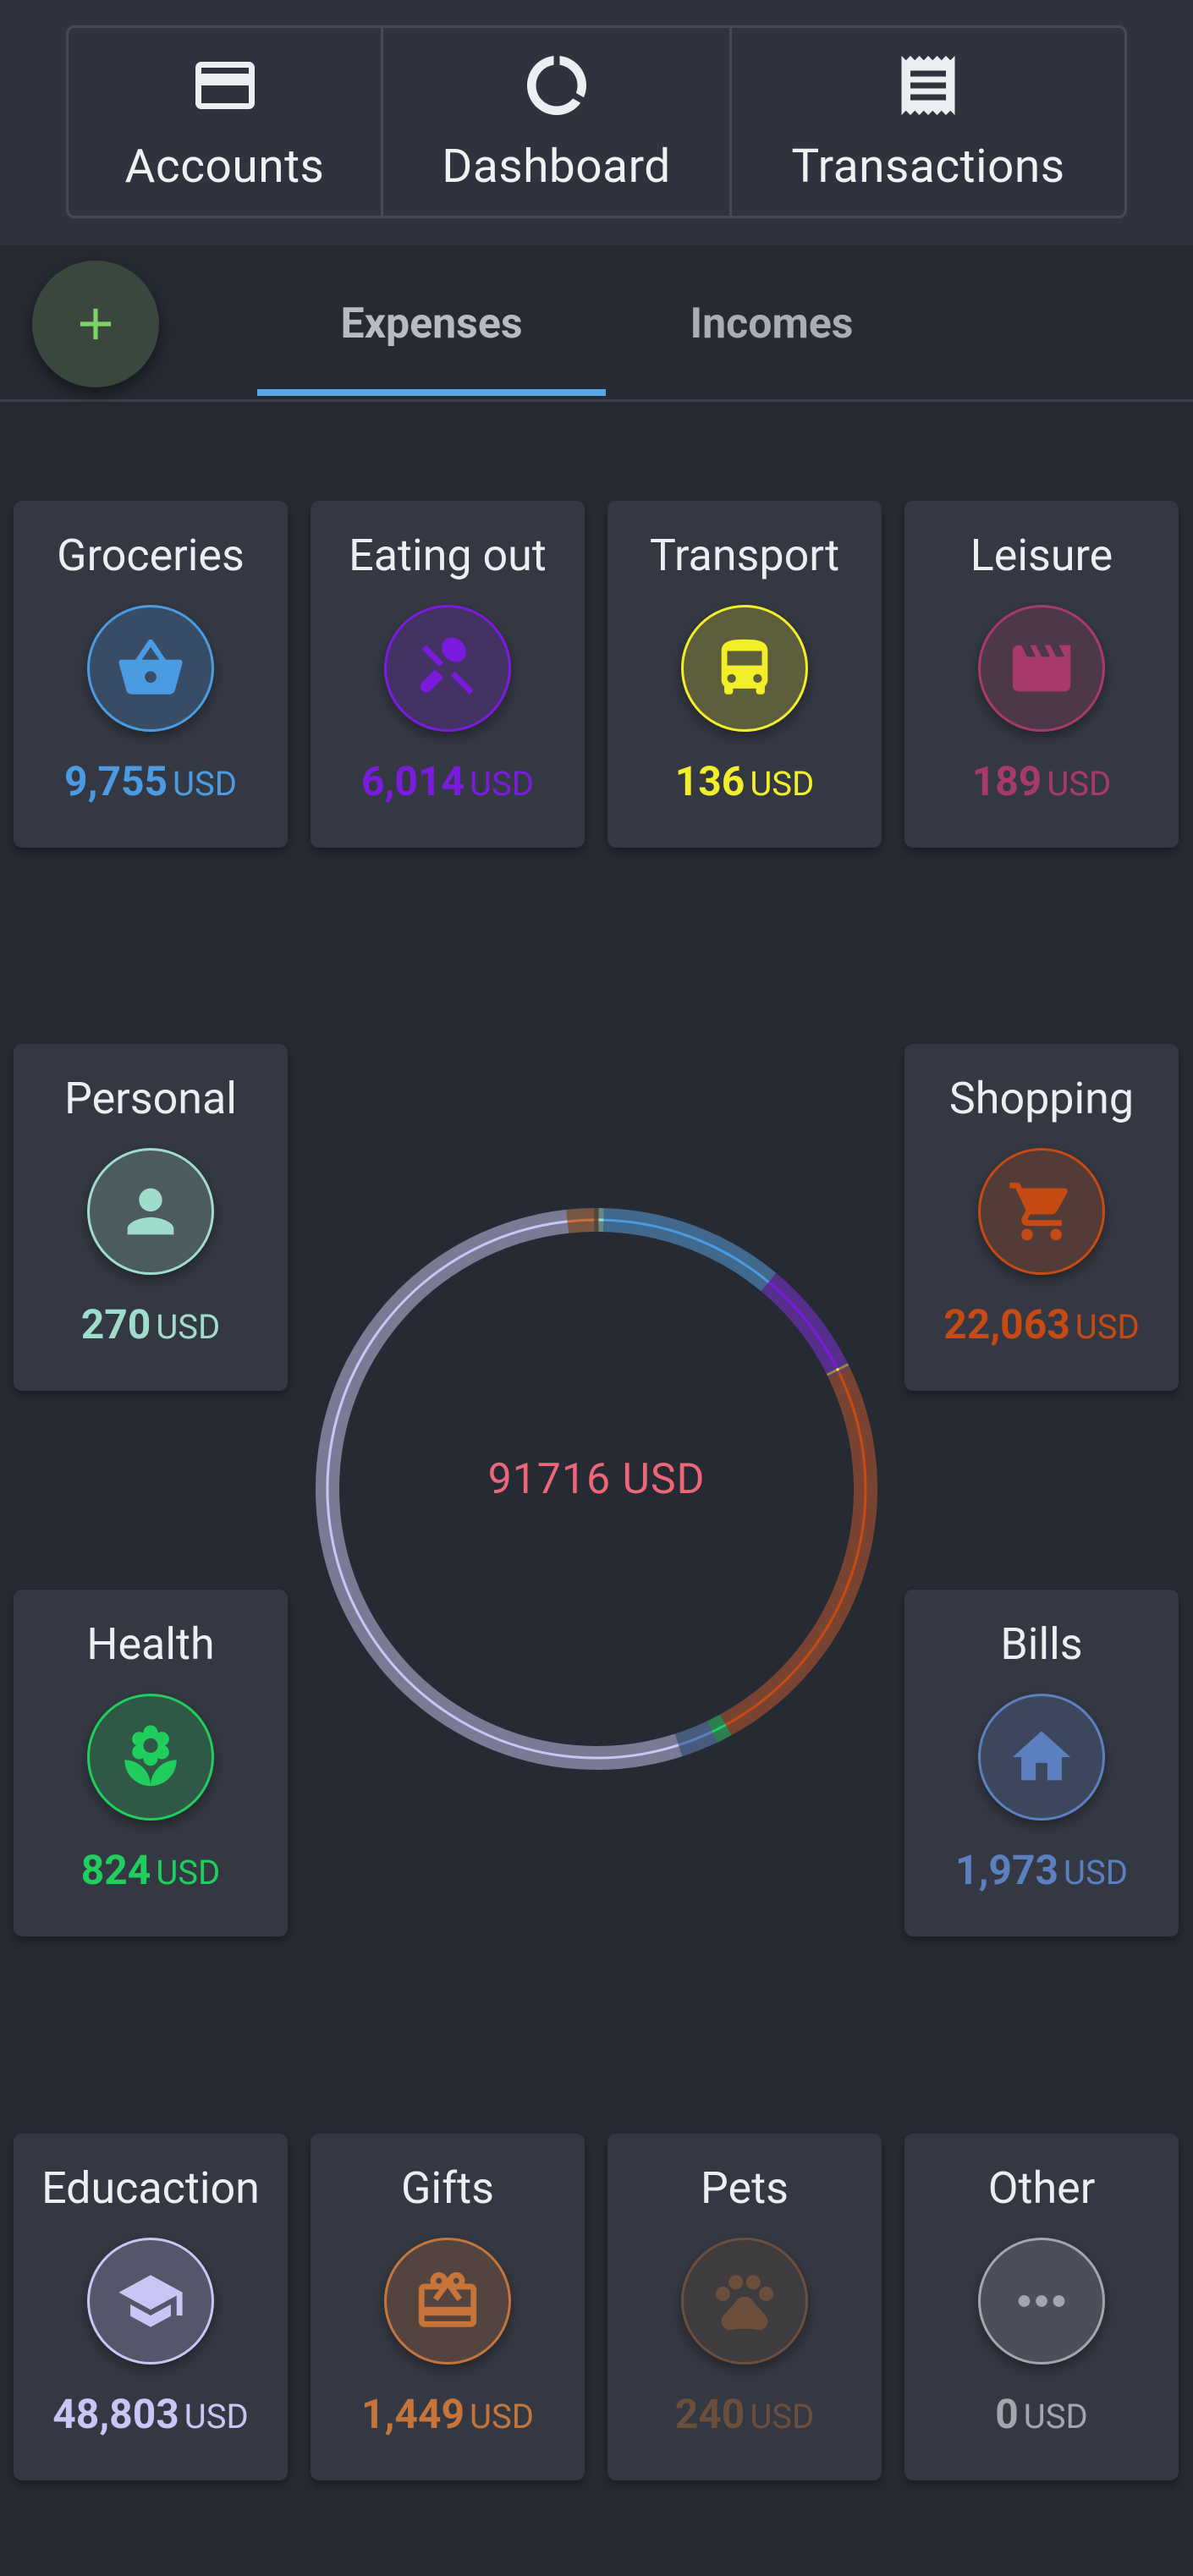  What do you see at coordinates (1007, 1324) in the screenshot?
I see `category-amount-value: 22,063` at bounding box center [1007, 1324].